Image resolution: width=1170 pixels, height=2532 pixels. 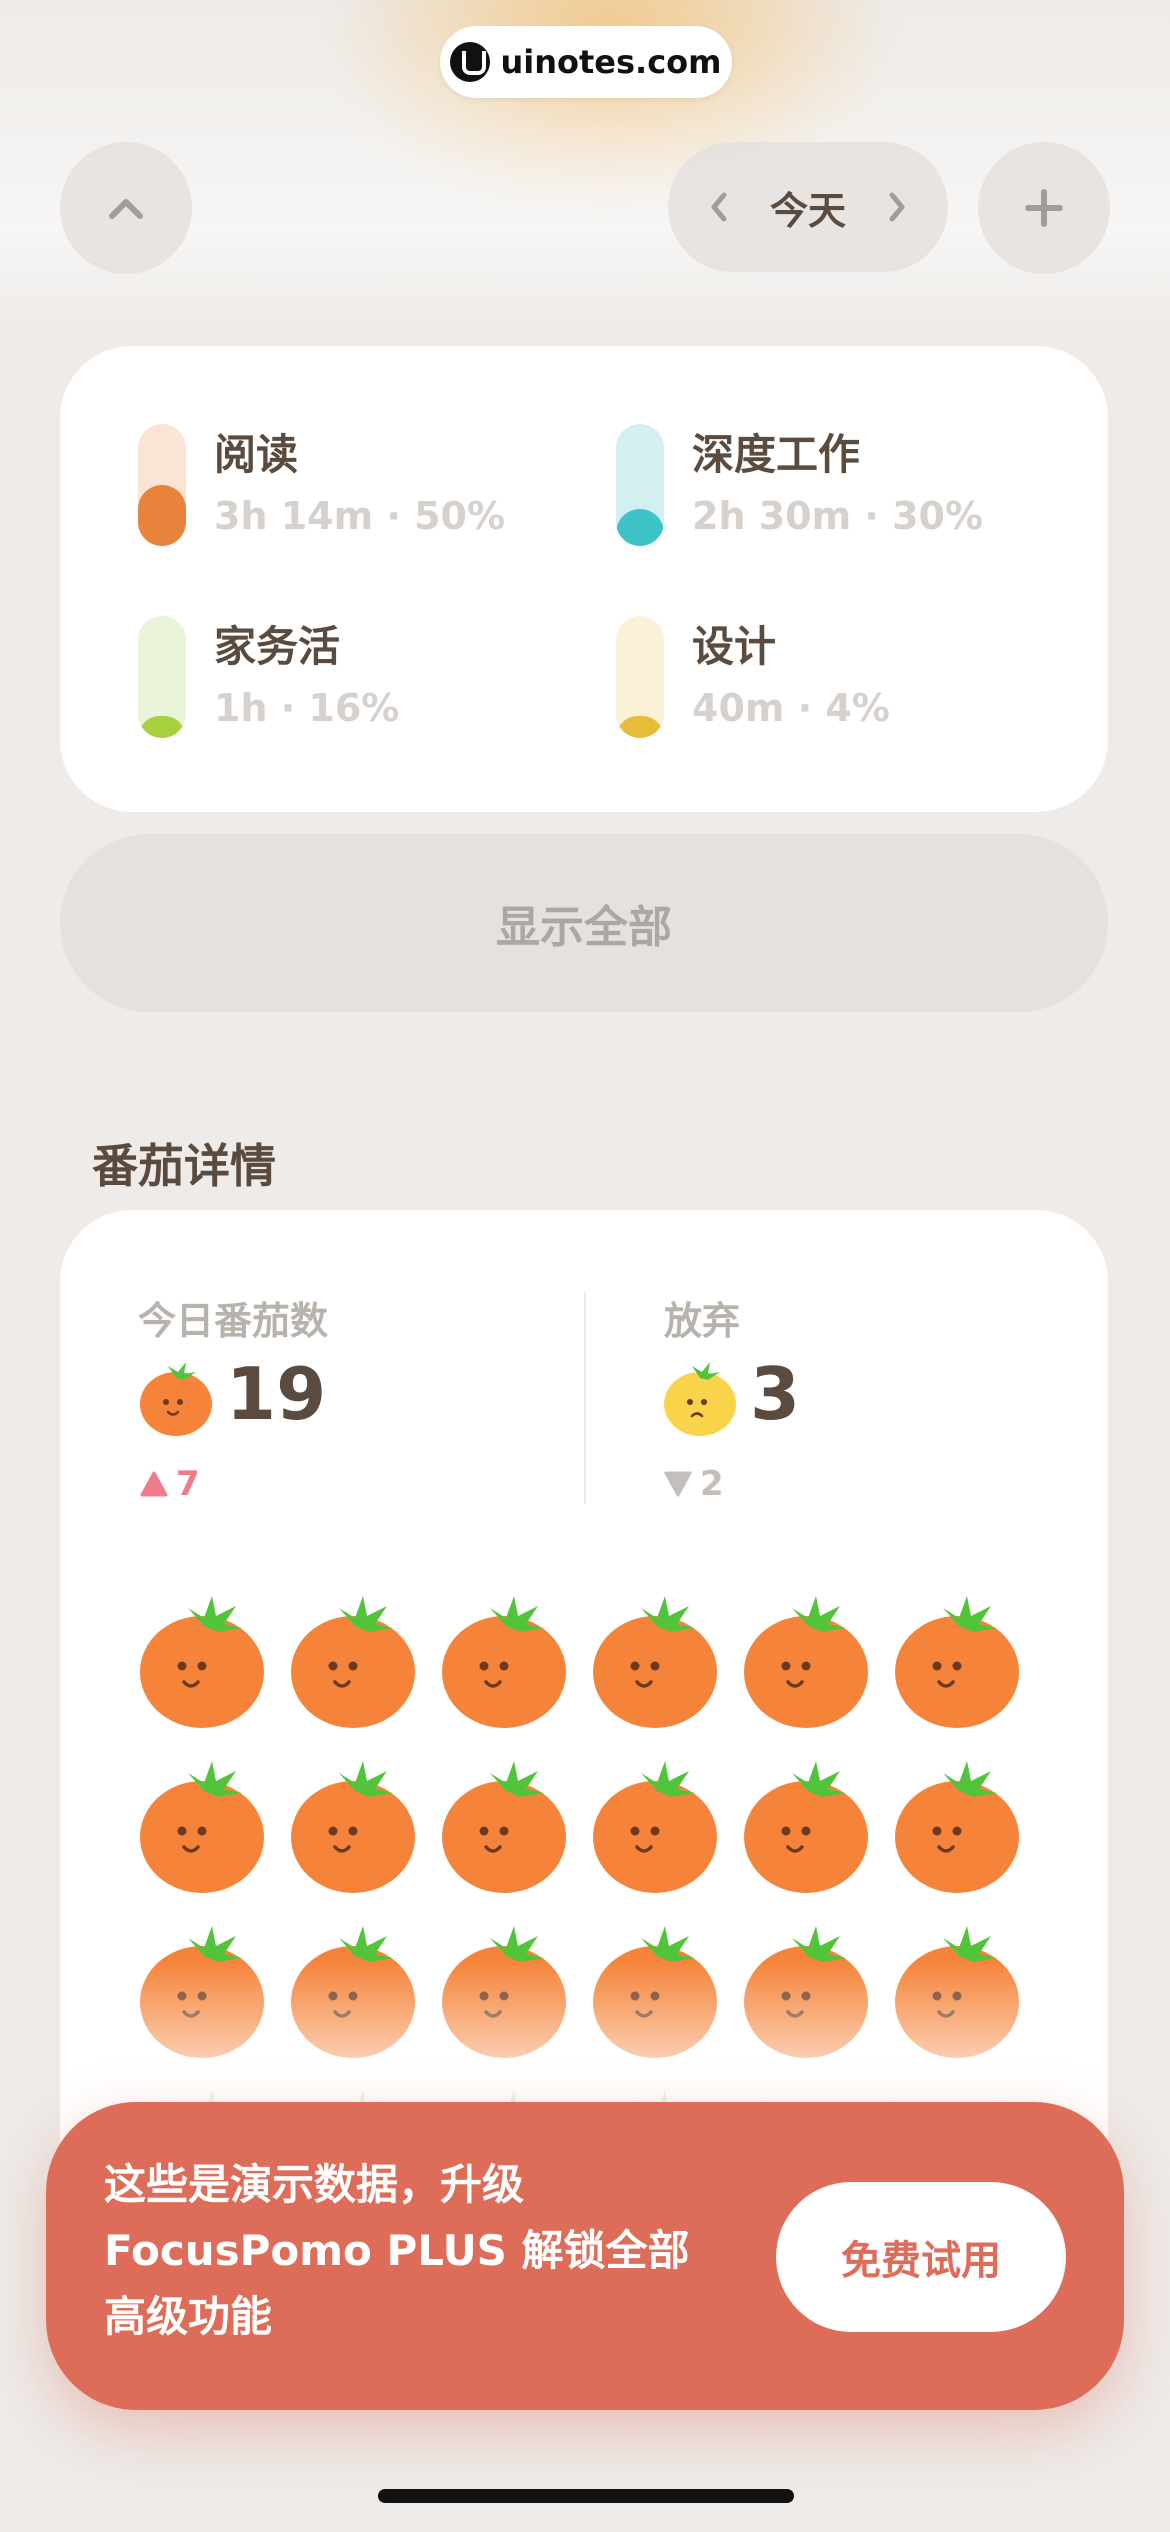 I want to click on upgrade-banner-line: 这些是演示数据，升级, so click(x=314, y=2184).